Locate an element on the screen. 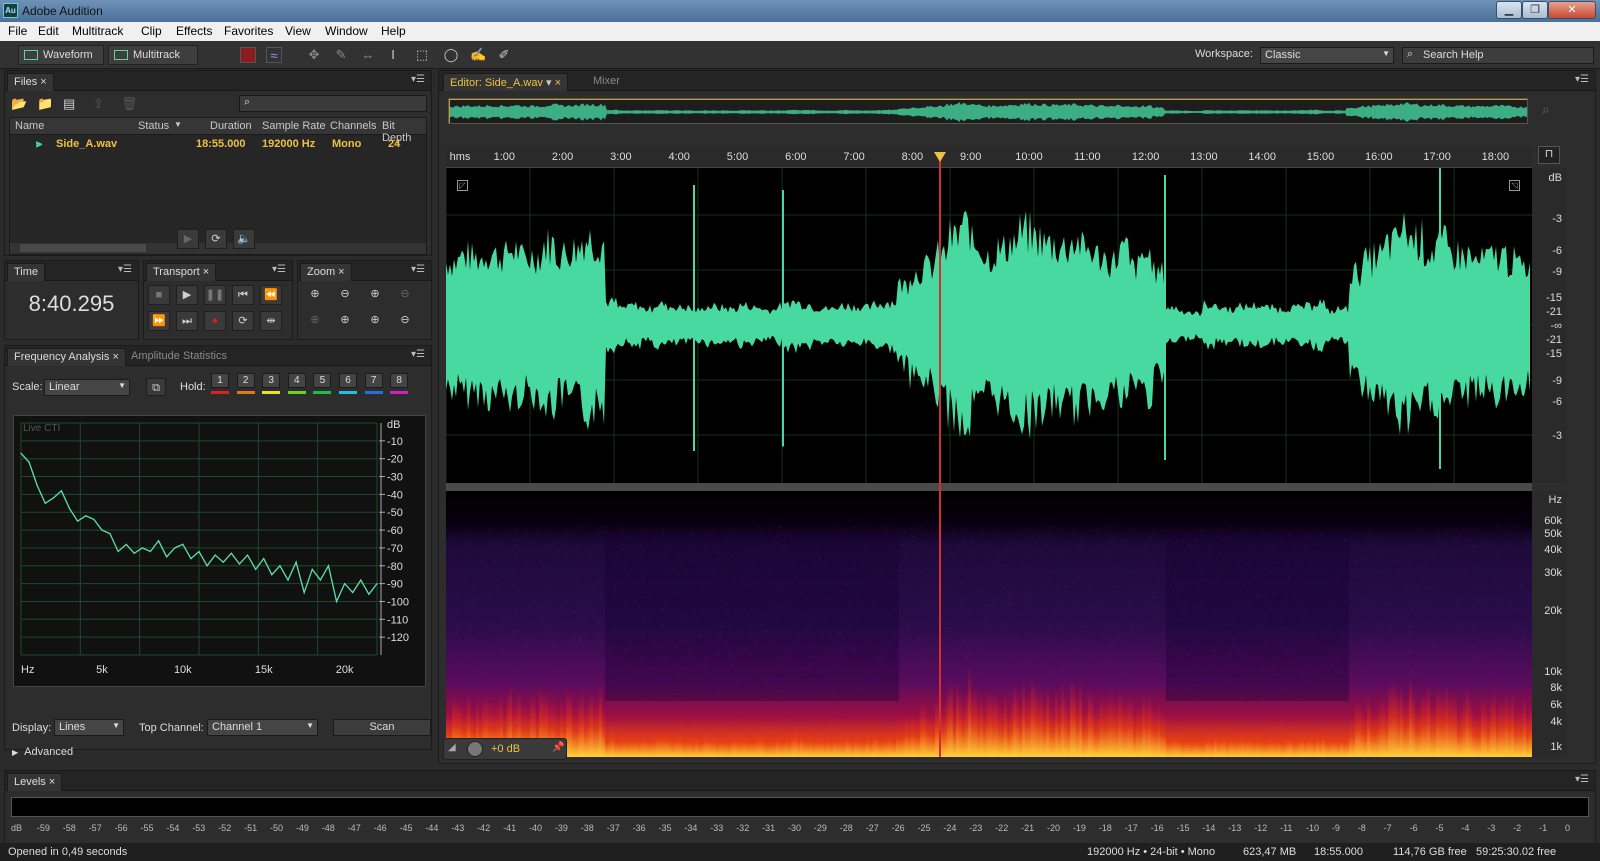 The image size is (1600, 861). fade-in-handle-icon: ◸ is located at coordinates (462, 185).